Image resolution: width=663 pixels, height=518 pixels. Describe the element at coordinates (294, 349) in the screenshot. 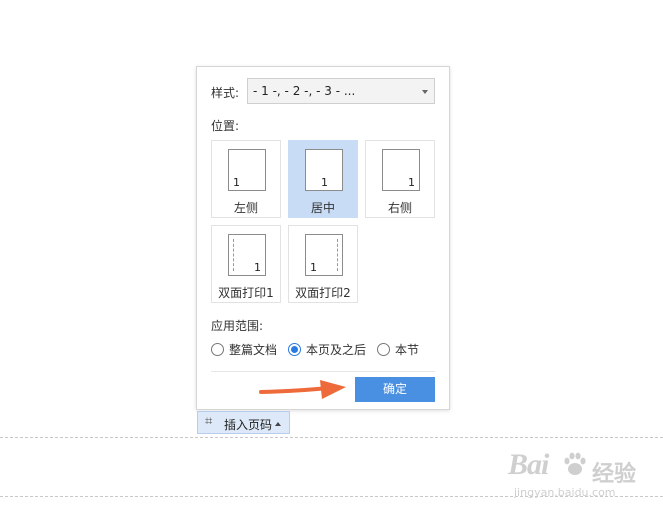

I see `radio-circle-selected` at that location.